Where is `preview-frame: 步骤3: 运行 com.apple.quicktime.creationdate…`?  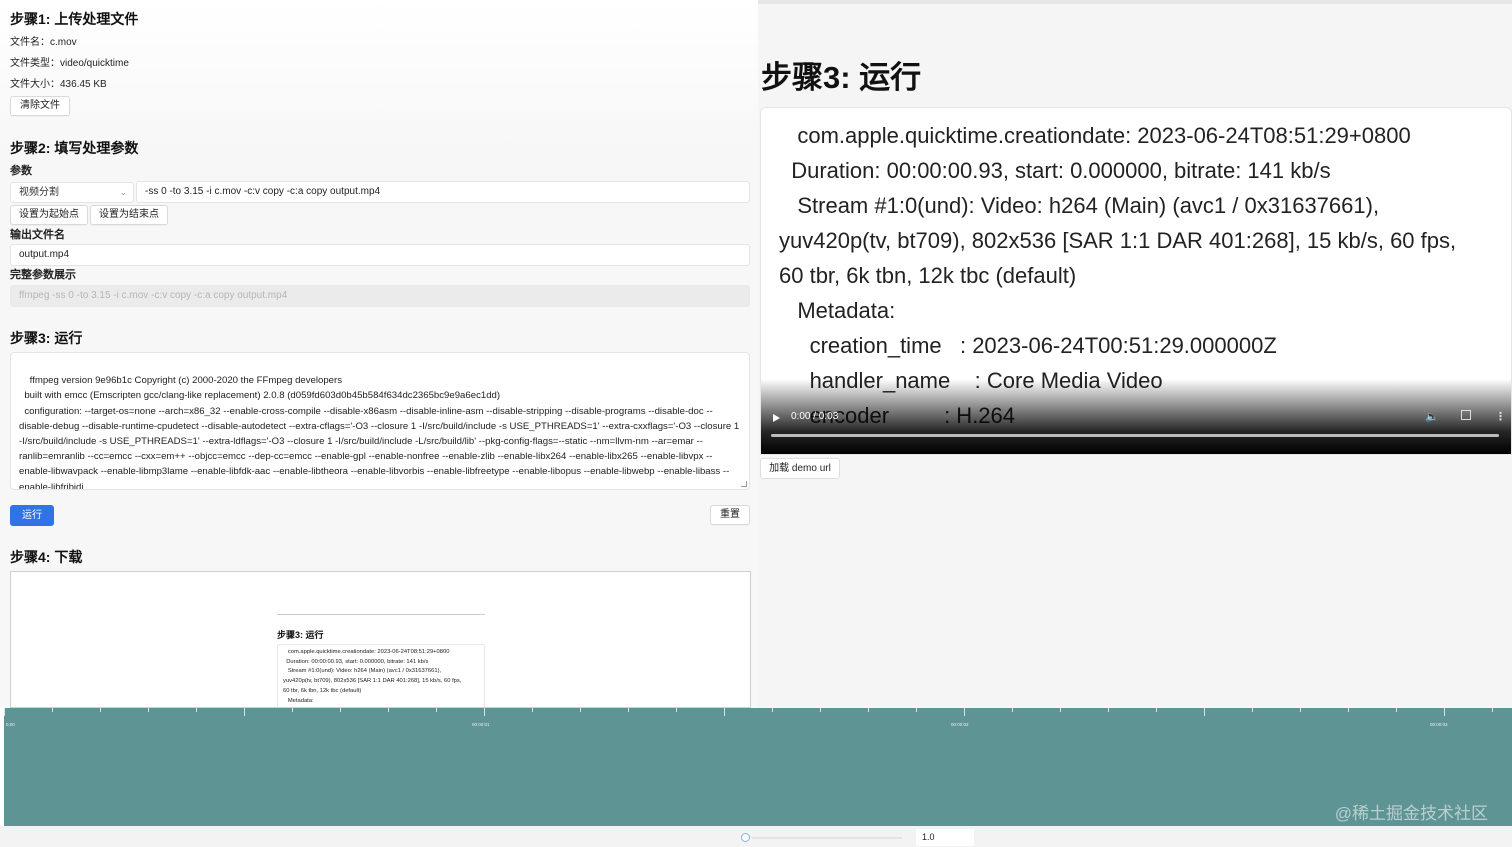
preview-frame: 步骤3: 运行 com.apple.quicktime.creationdate… is located at coordinates (381, 660).